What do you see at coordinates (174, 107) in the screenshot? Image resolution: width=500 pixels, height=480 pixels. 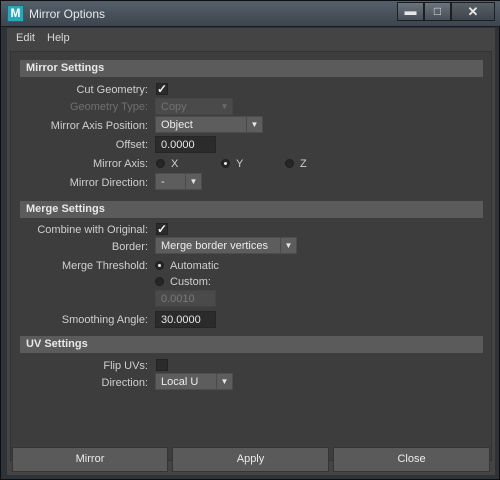 I see `geometry-type-value: Copy` at bounding box center [174, 107].